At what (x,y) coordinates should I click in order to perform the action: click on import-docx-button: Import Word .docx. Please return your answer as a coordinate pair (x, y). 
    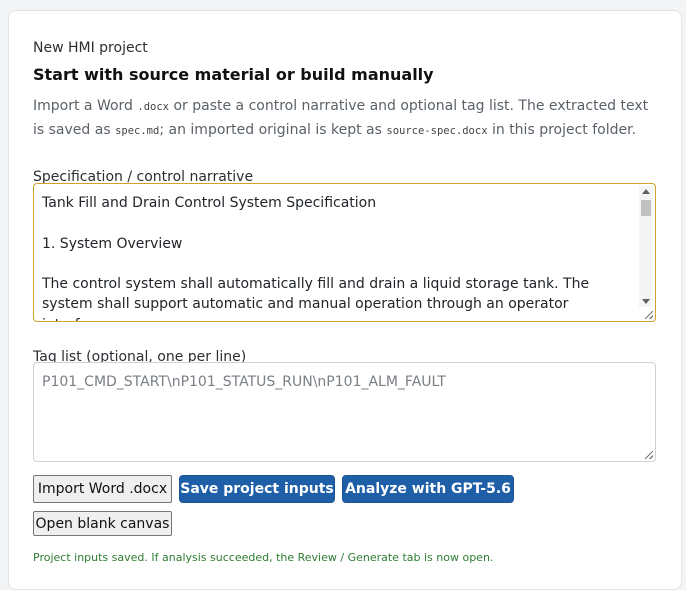
    Looking at the image, I should click on (102, 489).